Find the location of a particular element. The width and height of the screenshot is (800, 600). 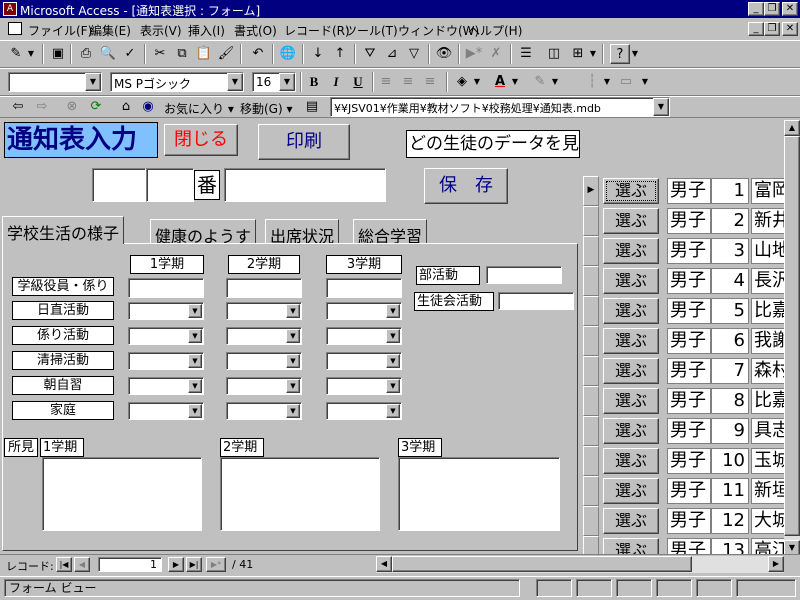

minimize-button: _ is located at coordinates (756, 9).